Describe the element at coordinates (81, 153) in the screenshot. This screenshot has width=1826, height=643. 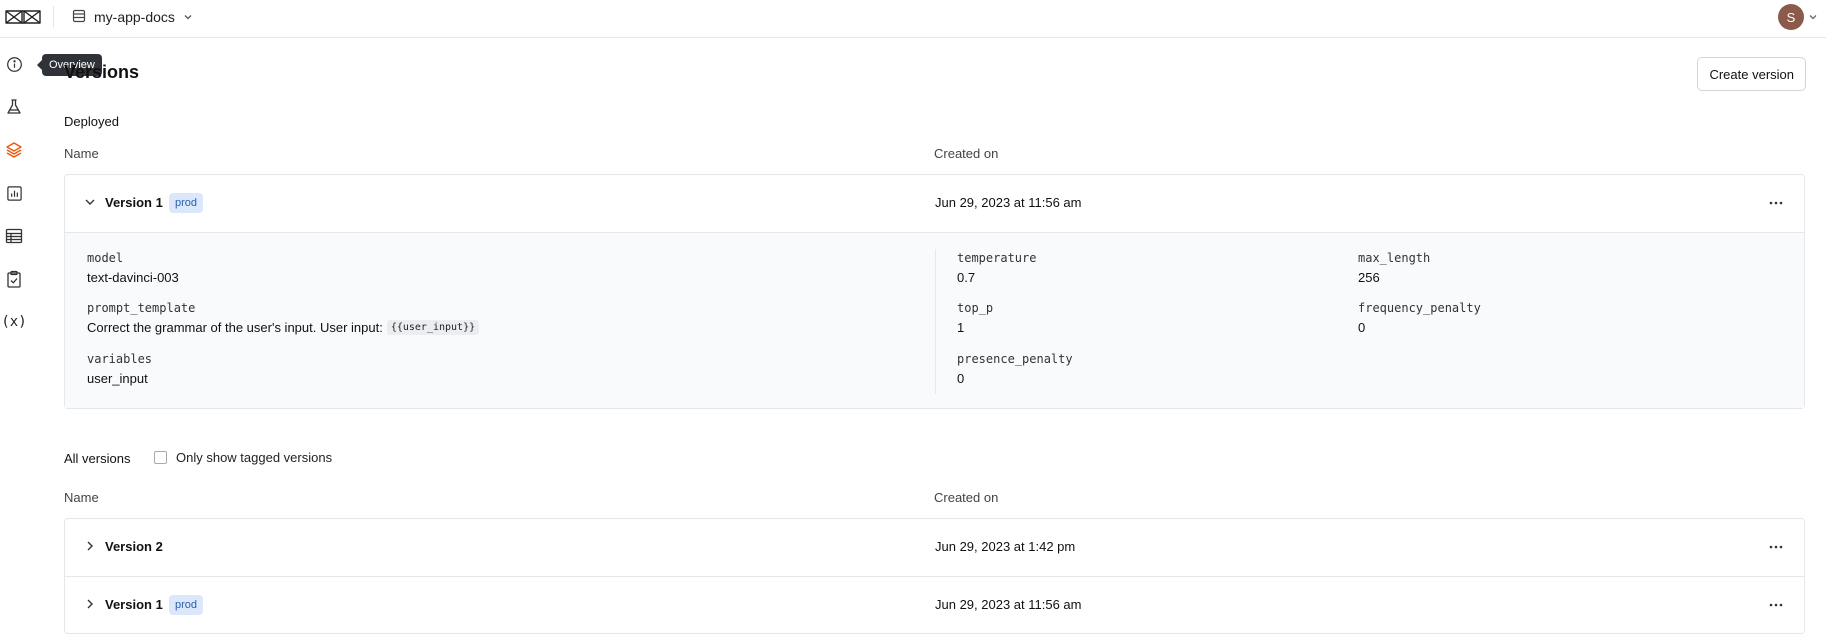
I see `deployed-col-name: Name` at that location.